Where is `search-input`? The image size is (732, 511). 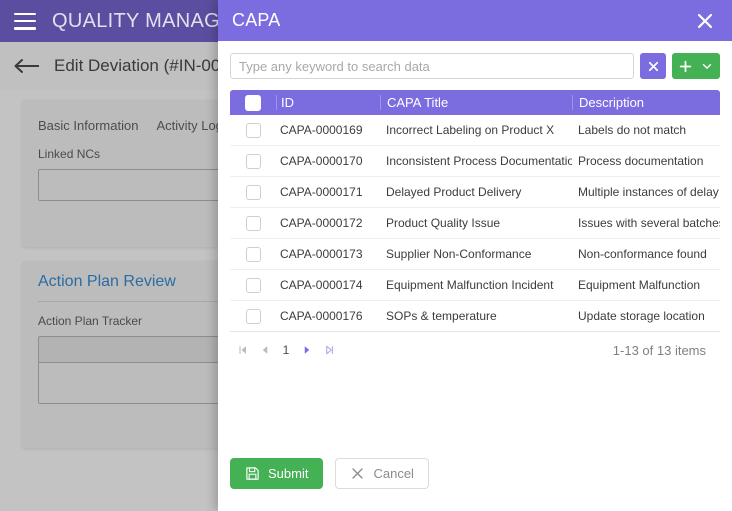 search-input is located at coordinates (432, 66).